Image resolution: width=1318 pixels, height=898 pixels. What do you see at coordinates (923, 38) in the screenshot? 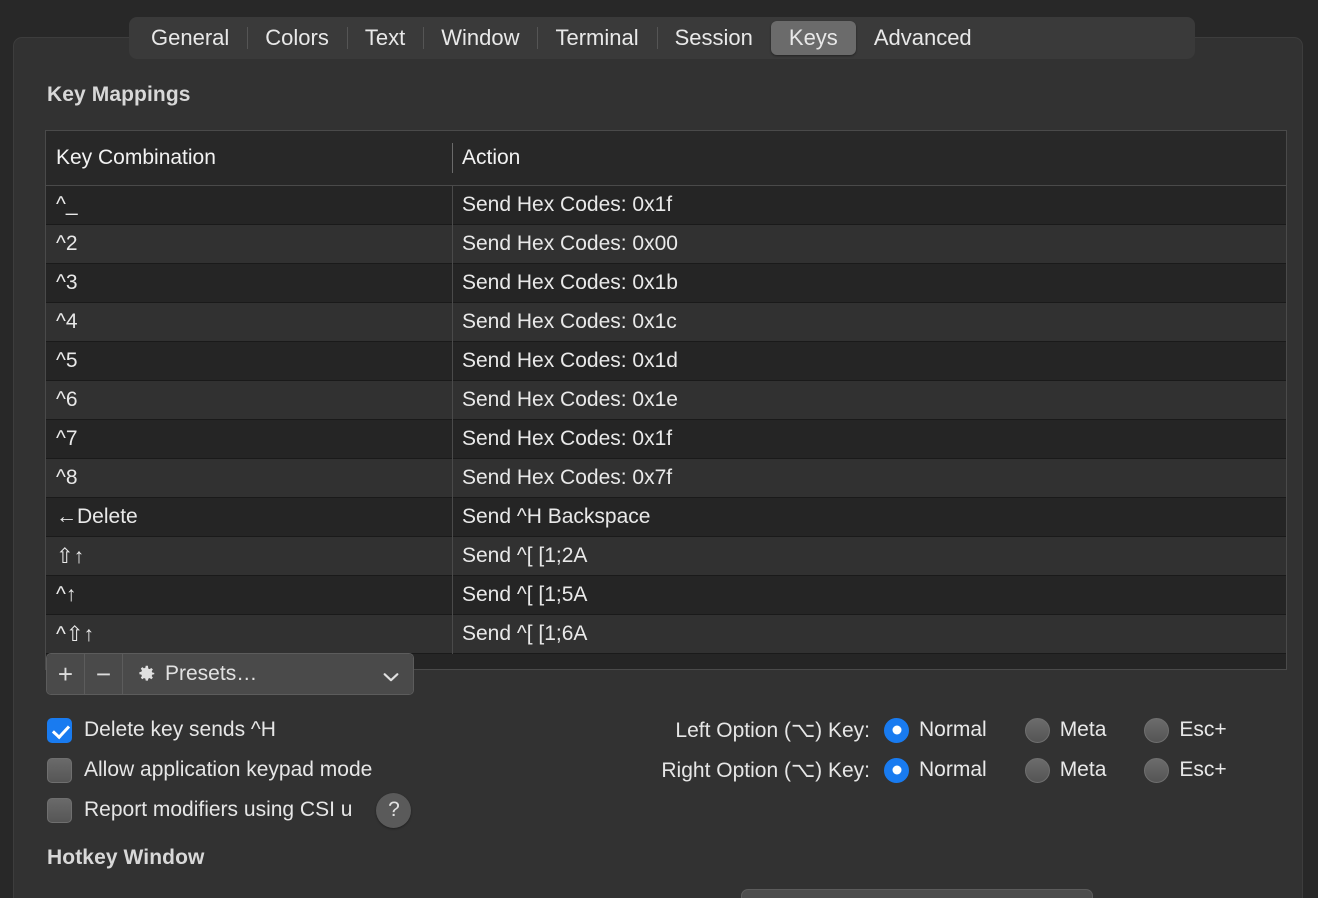
I see `tab-advanced: Advanced` at bounding box center [923, 38].